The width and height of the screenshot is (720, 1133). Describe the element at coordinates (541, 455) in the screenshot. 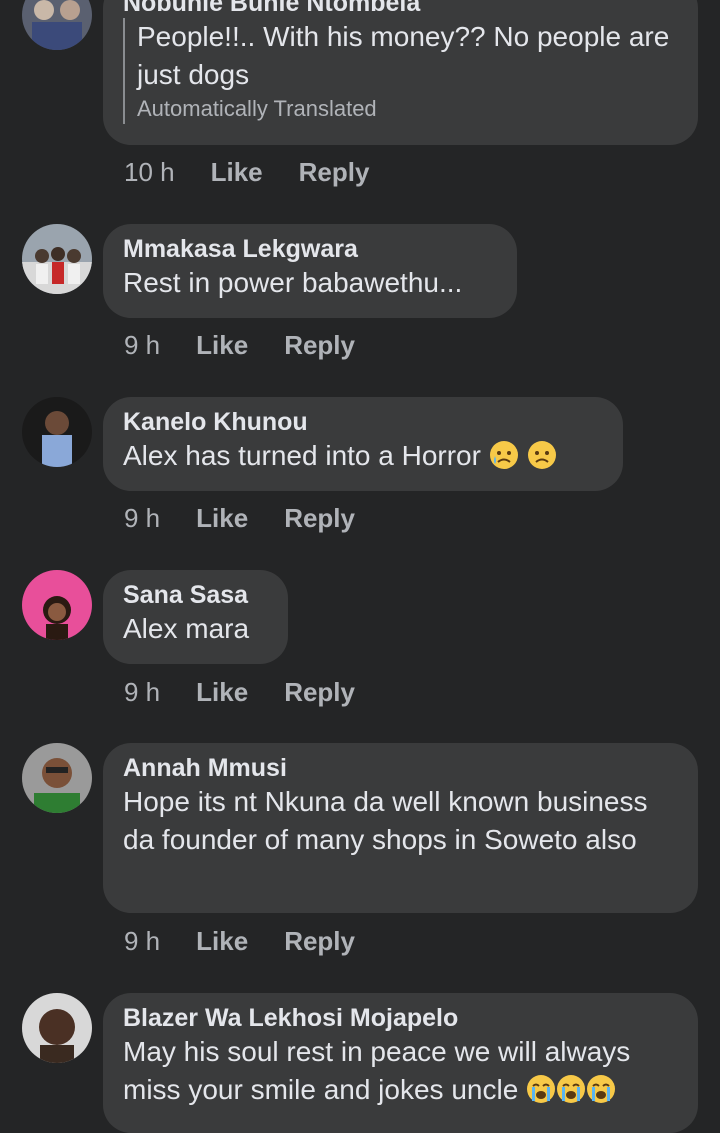

I see `frown-emoji-icon` at that location.